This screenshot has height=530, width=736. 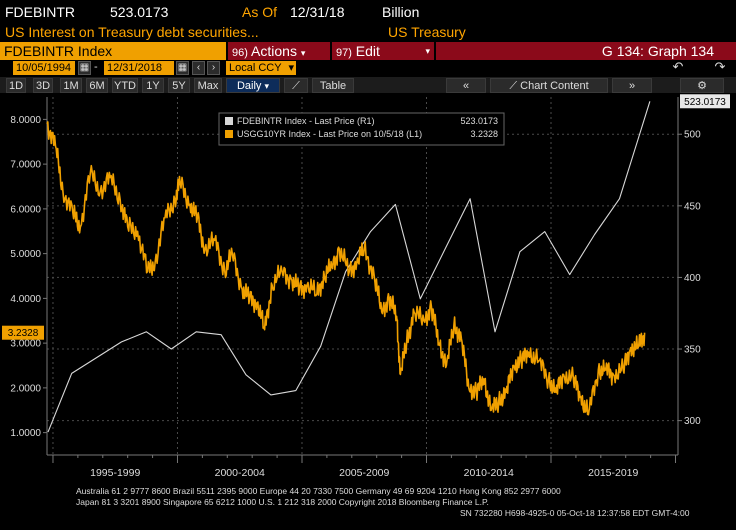 What do you see at coordinates (427, 32) in the screenshot?
I see `category-text: US Treasury` at bounding box center [427, 32].